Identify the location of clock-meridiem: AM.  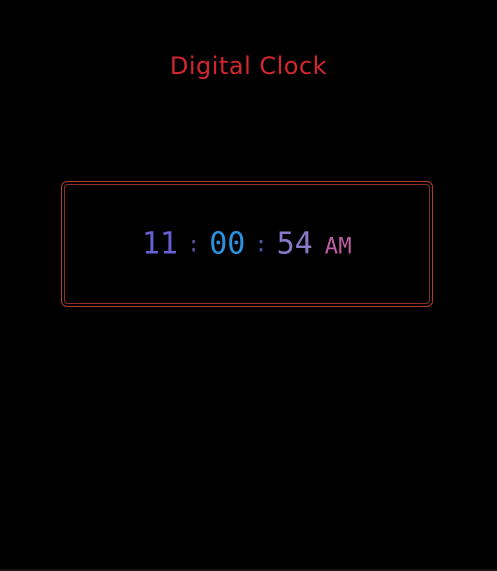
(338, 247).